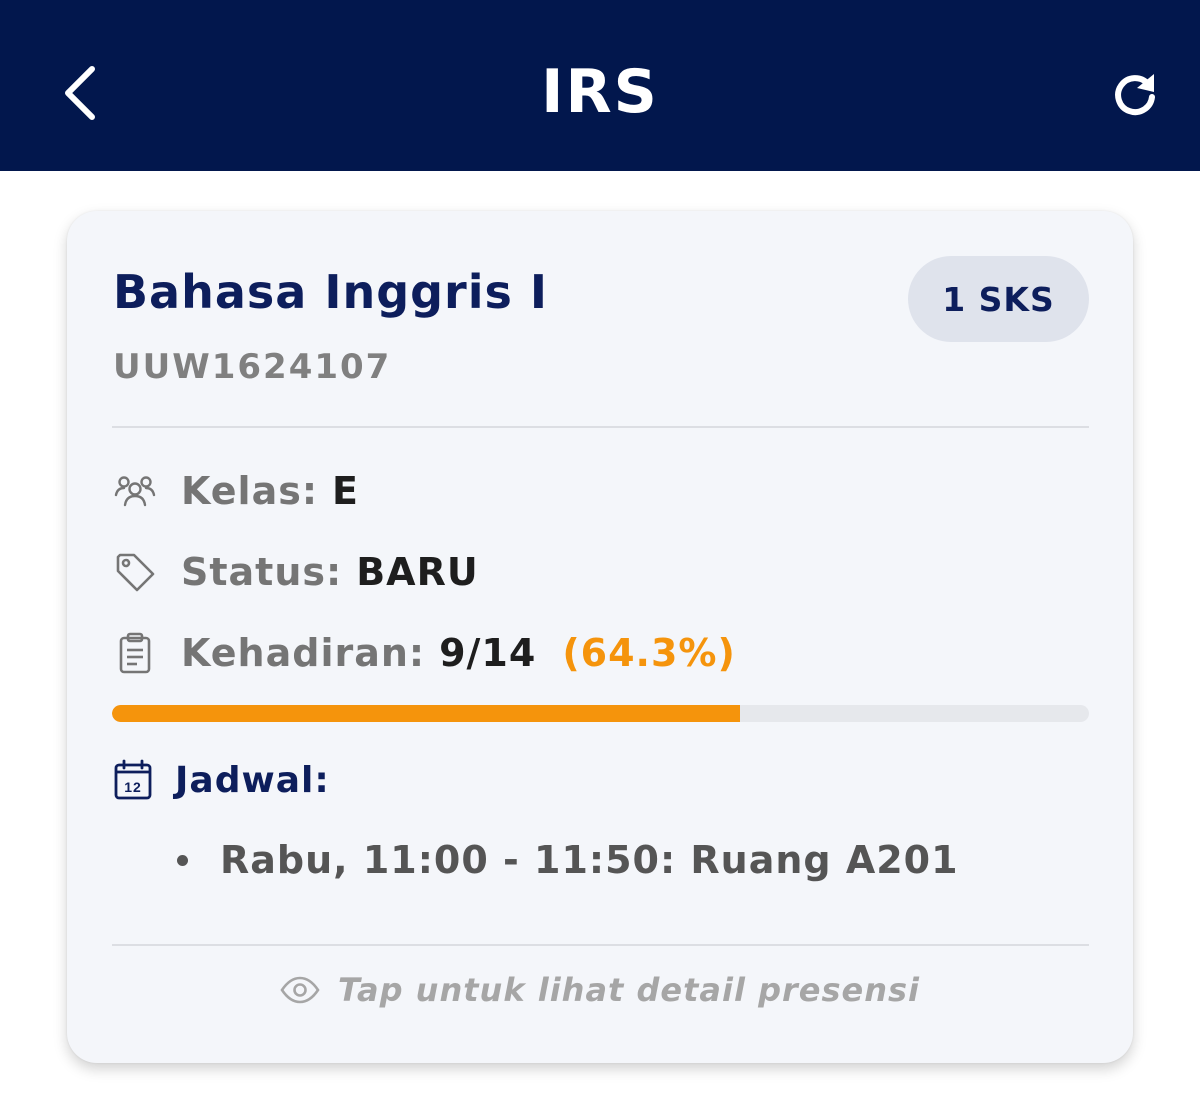 The image size is (1200, 1114). What do you see at coordinates (589, 860) in the screenshot?
I see `schedule-item-text: Rabu, 11:00 - 11:50: Ruang A201` at bounding box center [589, 860].